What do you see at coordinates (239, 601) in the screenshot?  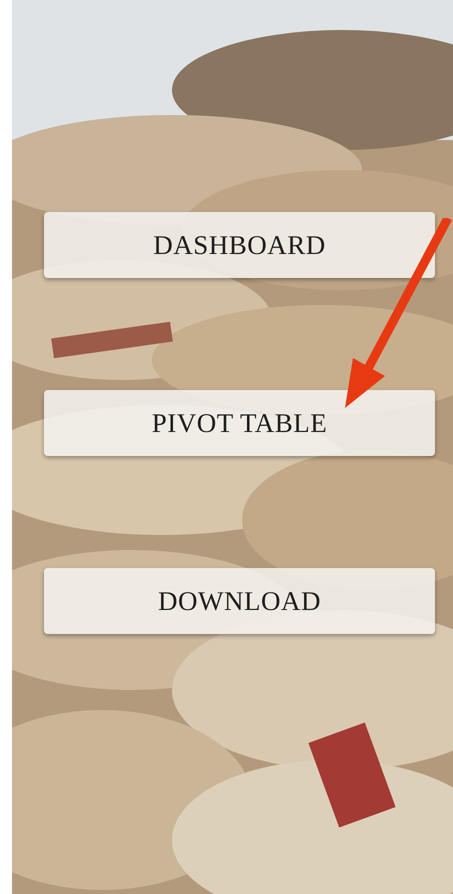 I see `nav-button: DOWNLOAD` at bounding box center [239, 601].